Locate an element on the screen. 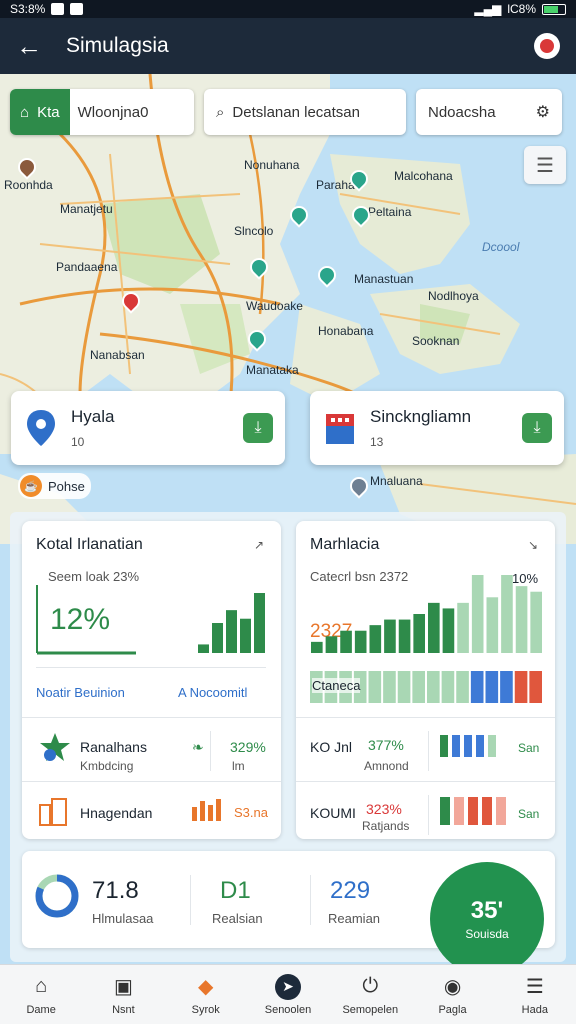 This screenshot has width=576, height=1024. panel-title: Kotal Irlanatian is located at coordinates (89, 544).